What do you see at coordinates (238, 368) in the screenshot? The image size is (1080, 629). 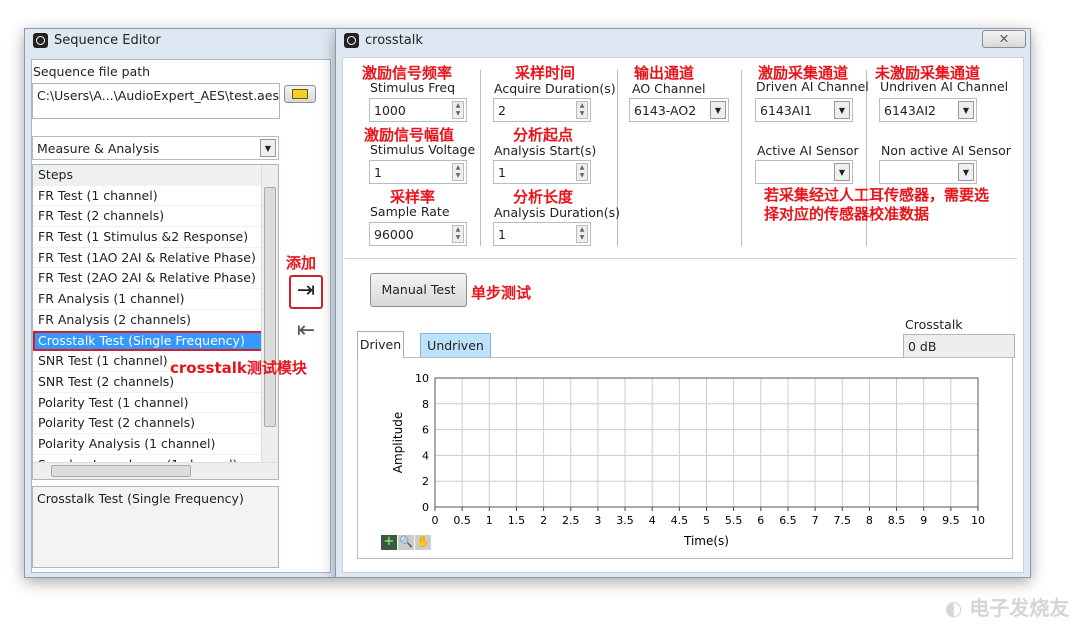 I see `annotation-module: crosstalk测试模块` at bounding box center [238, 368].